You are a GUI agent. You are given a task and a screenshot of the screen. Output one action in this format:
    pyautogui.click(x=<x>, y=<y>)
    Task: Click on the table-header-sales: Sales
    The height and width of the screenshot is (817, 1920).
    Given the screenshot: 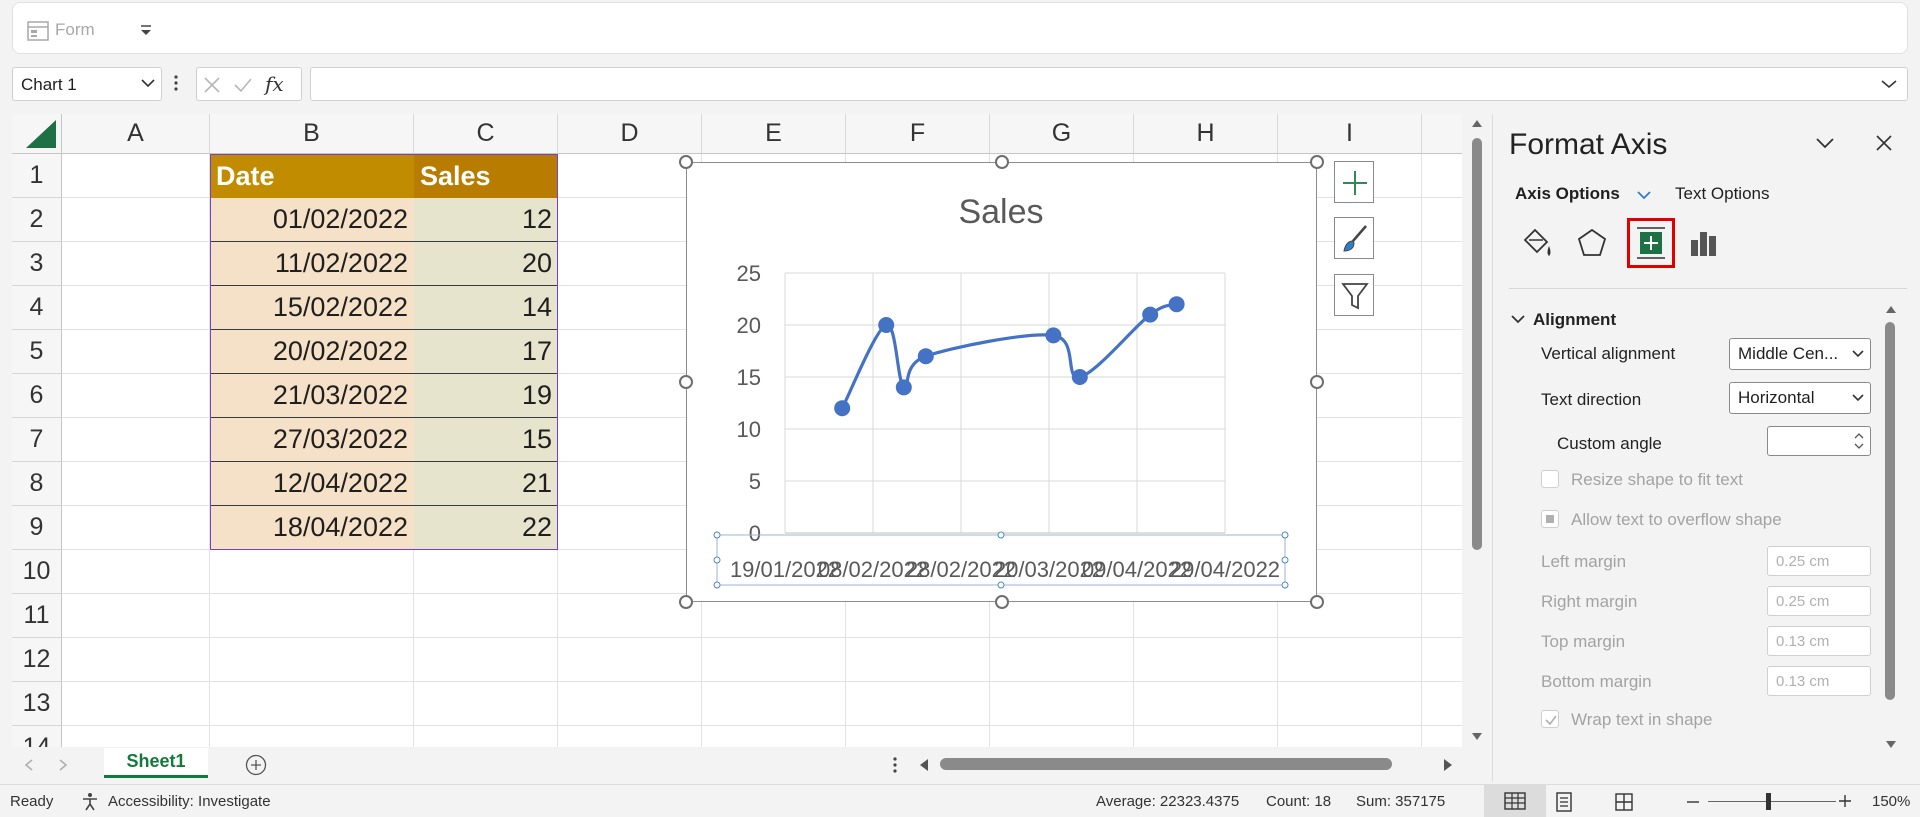 What is the action you would take?
    pyautogui.click(x=486, y=176)
    